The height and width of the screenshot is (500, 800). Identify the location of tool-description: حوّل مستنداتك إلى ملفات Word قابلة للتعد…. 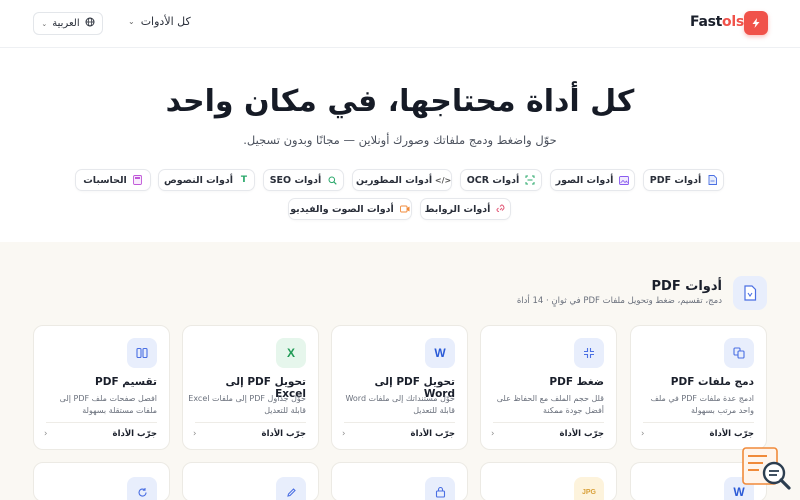
(400, 404).